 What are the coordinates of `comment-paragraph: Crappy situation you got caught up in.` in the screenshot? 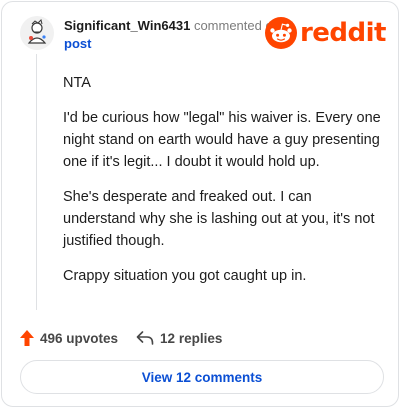 It's located at (185, 276).